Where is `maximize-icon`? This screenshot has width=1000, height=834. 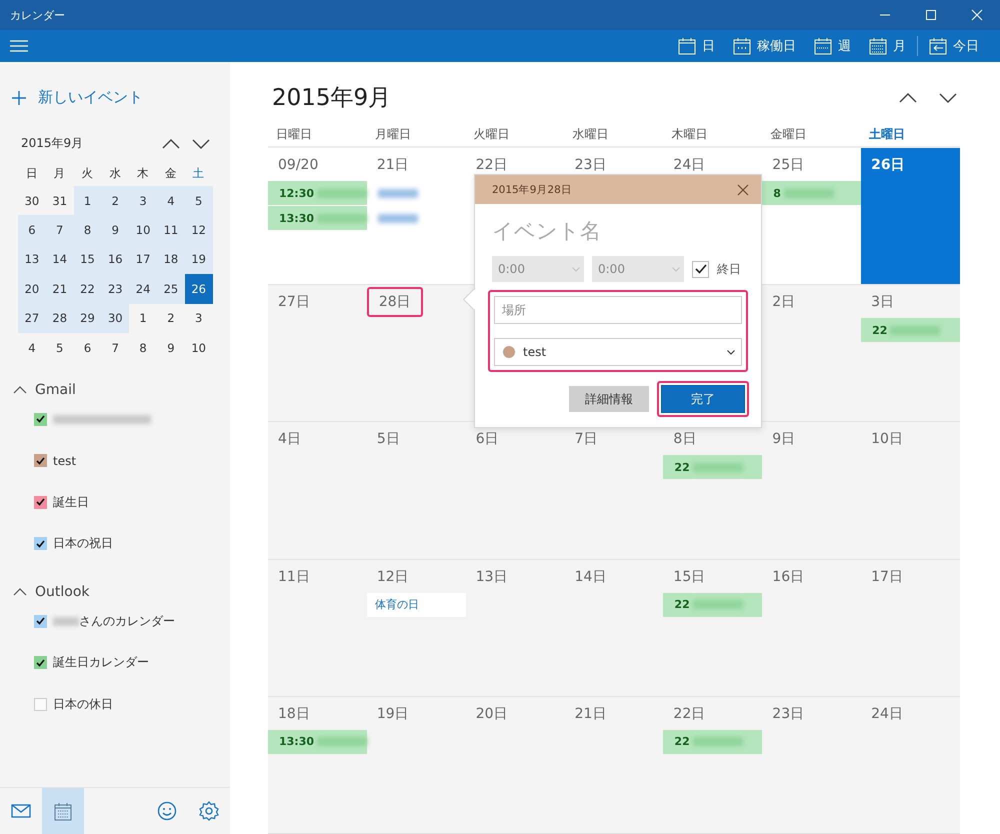
maximize-icon is located at coordinates (931, 15).